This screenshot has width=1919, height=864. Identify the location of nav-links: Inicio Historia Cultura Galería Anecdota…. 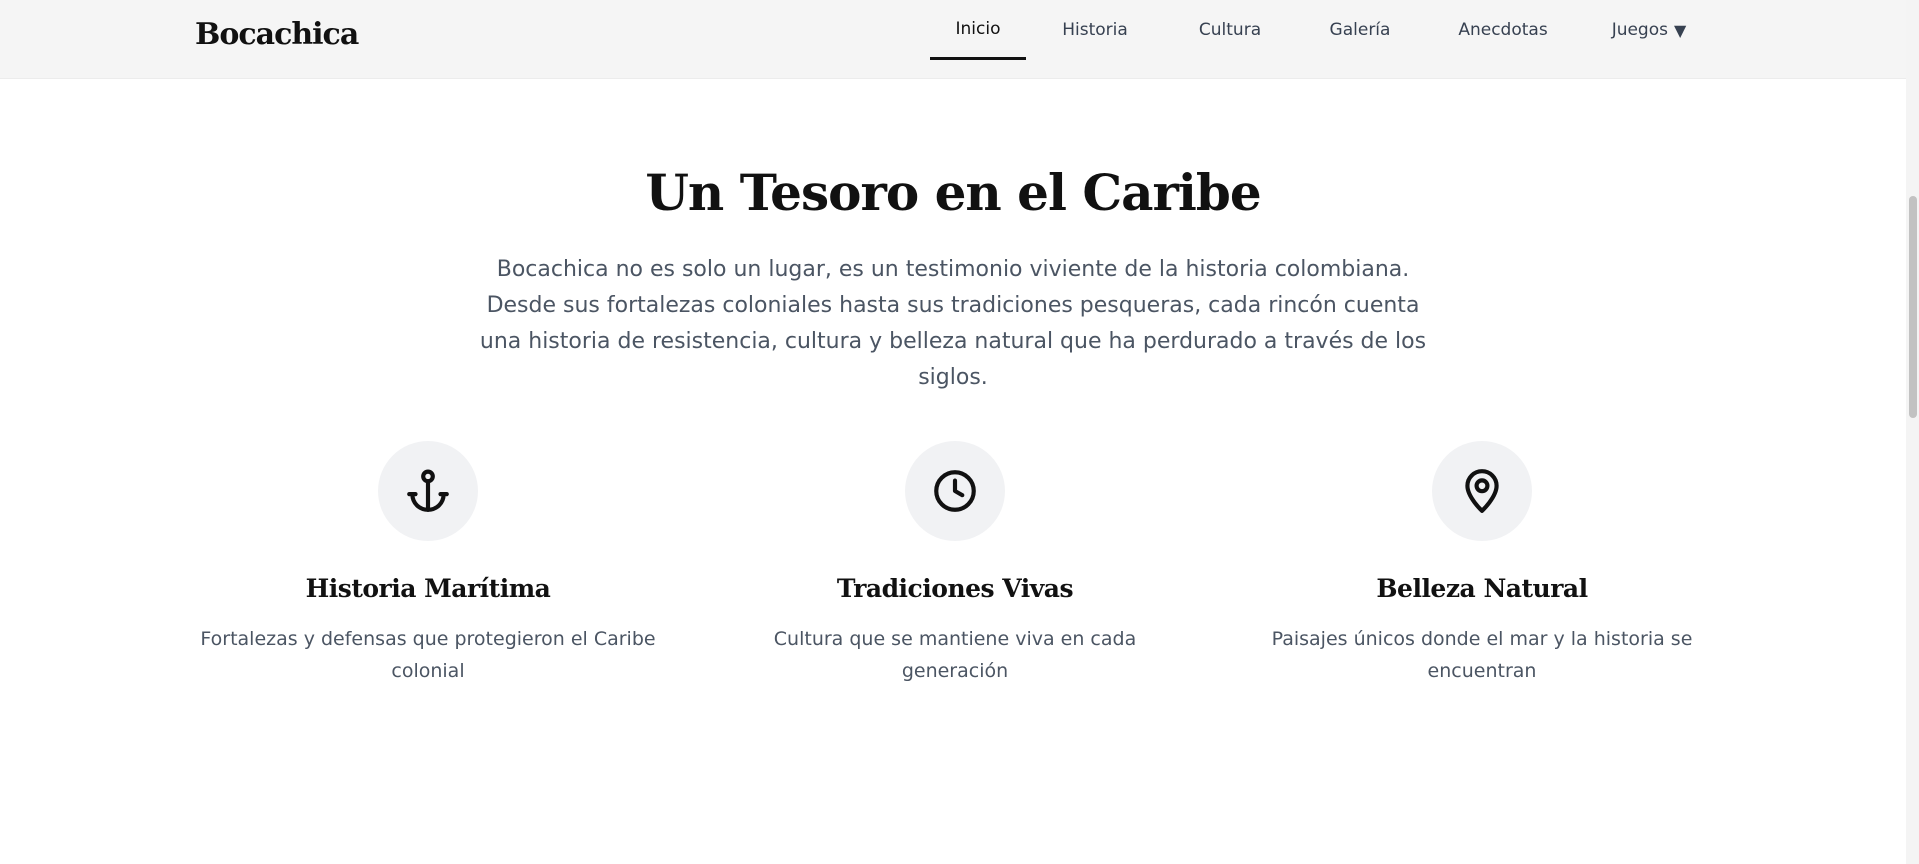
(1323, 39).